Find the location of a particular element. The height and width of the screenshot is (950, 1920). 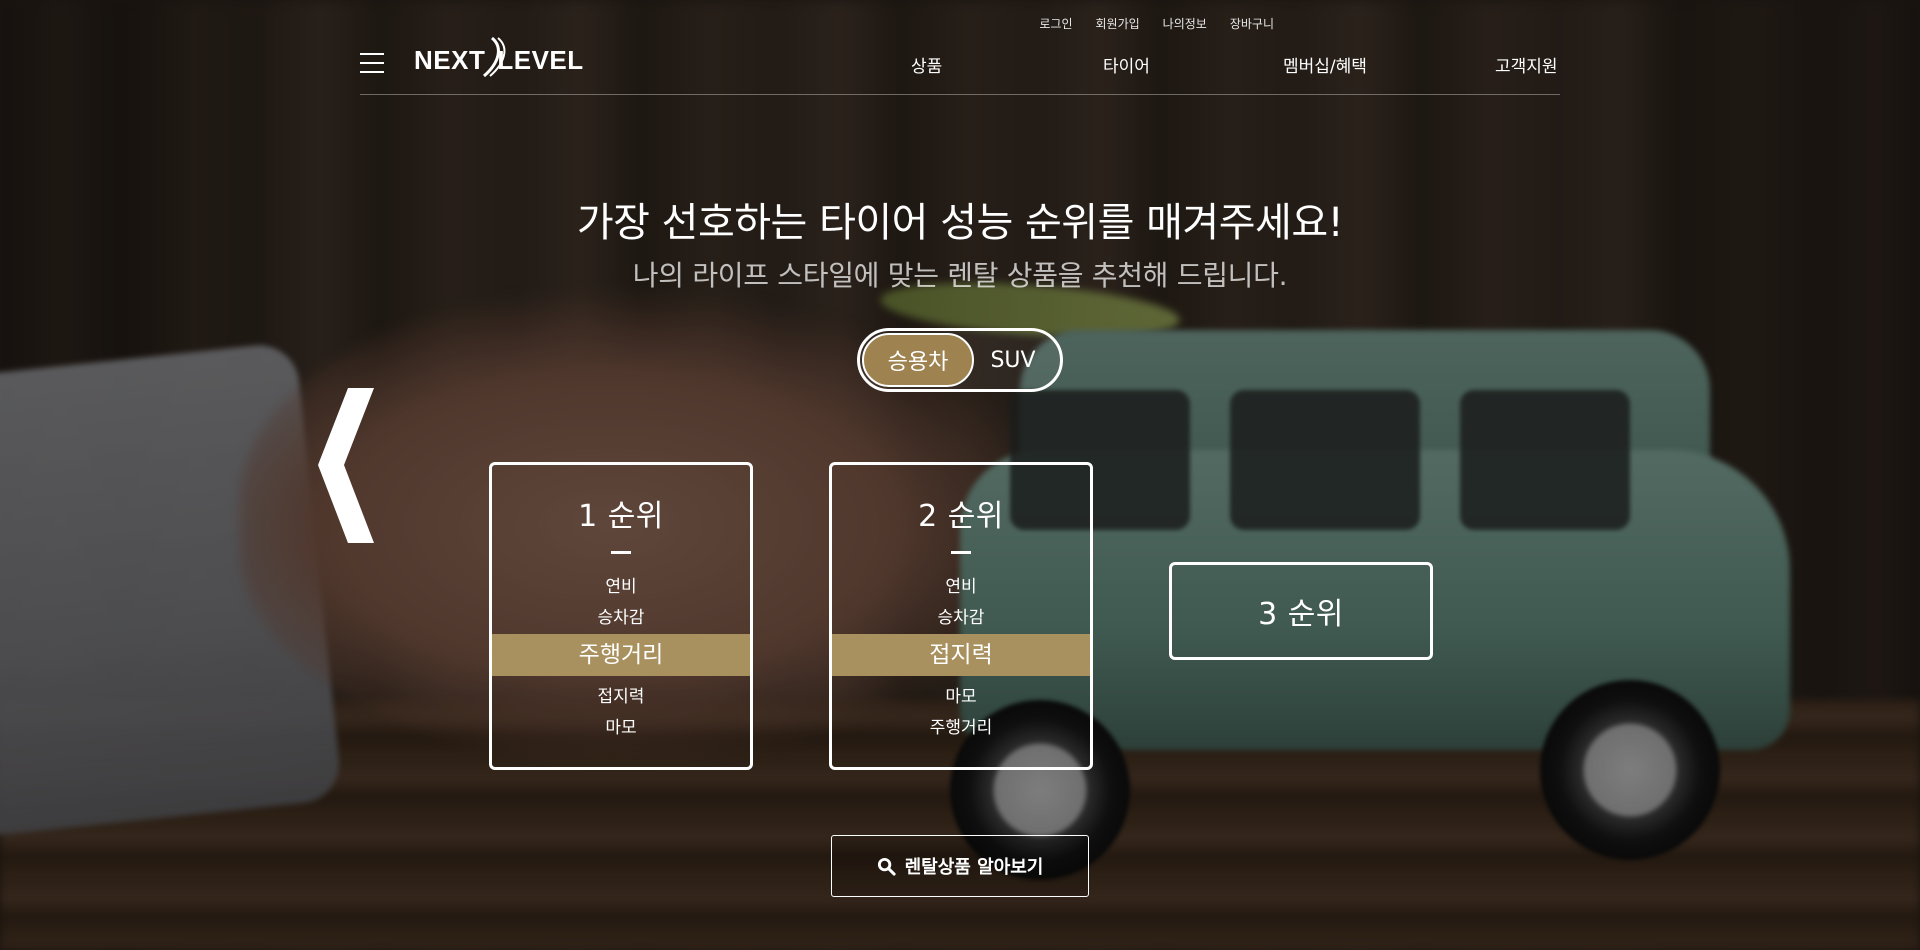

nav-item-support: 고객지원 is located at coordinates (1526, 64).